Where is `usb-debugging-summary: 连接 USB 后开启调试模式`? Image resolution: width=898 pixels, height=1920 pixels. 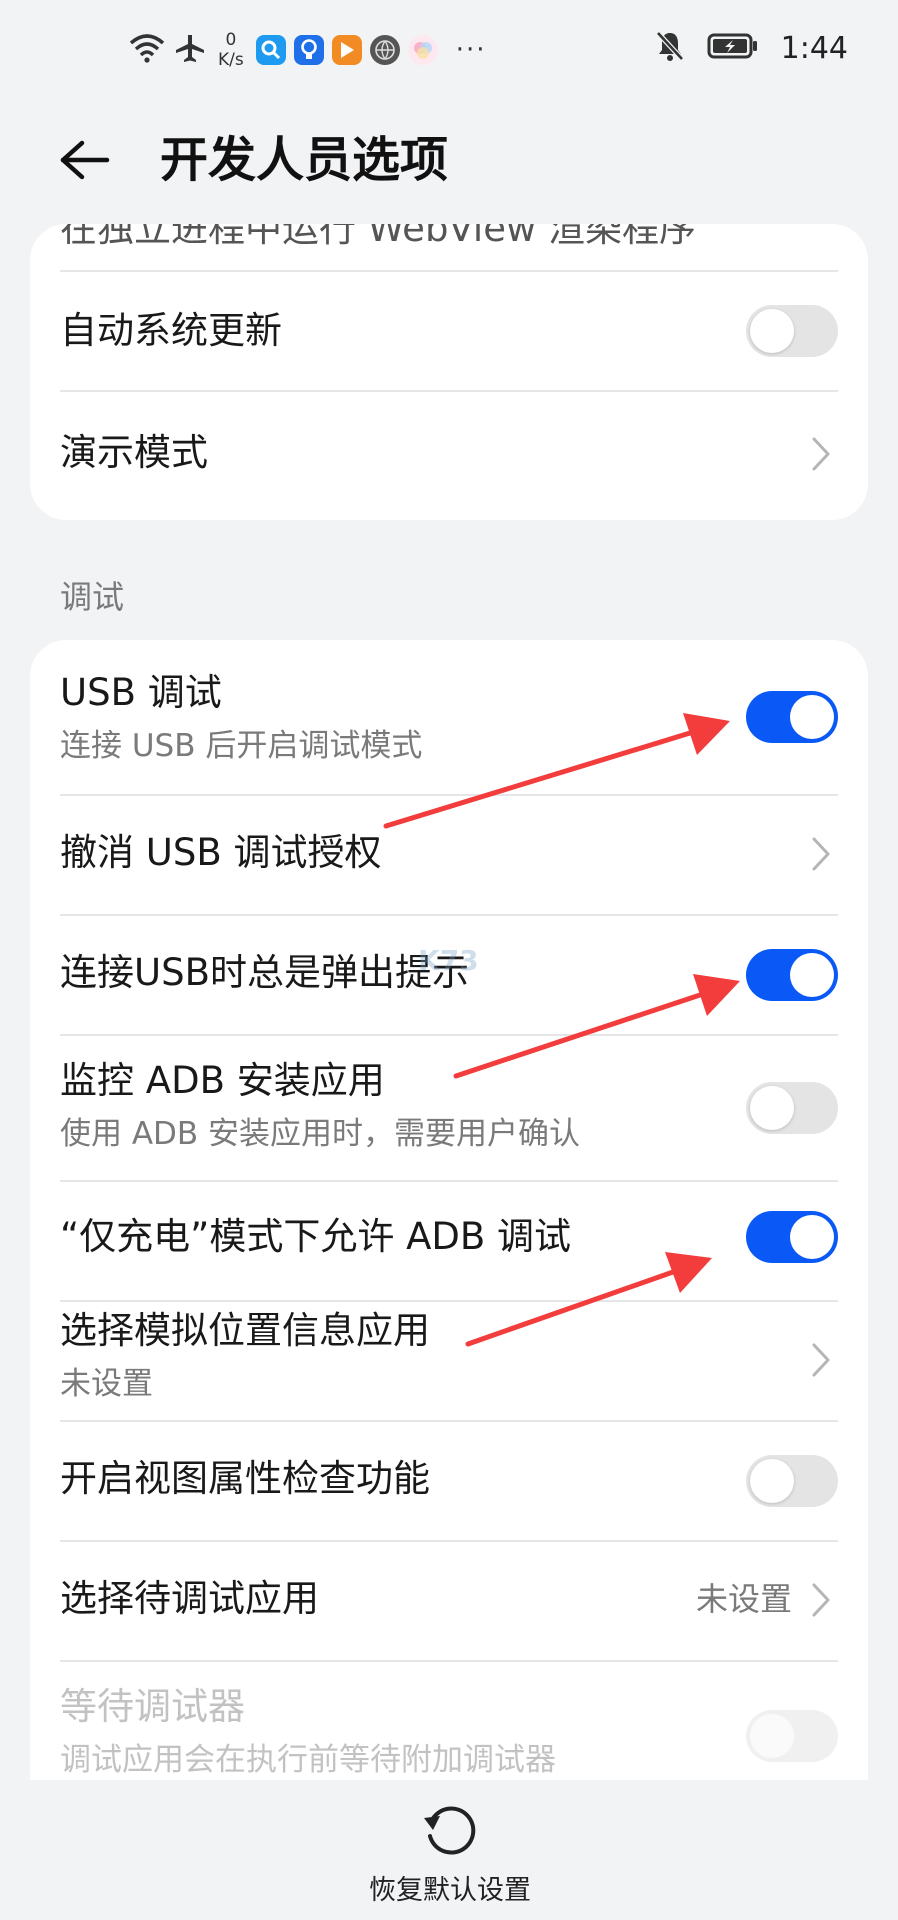
usb-debugging-summary: 连接 USB 后开启调试模式 is located at coordinates (241, 746).